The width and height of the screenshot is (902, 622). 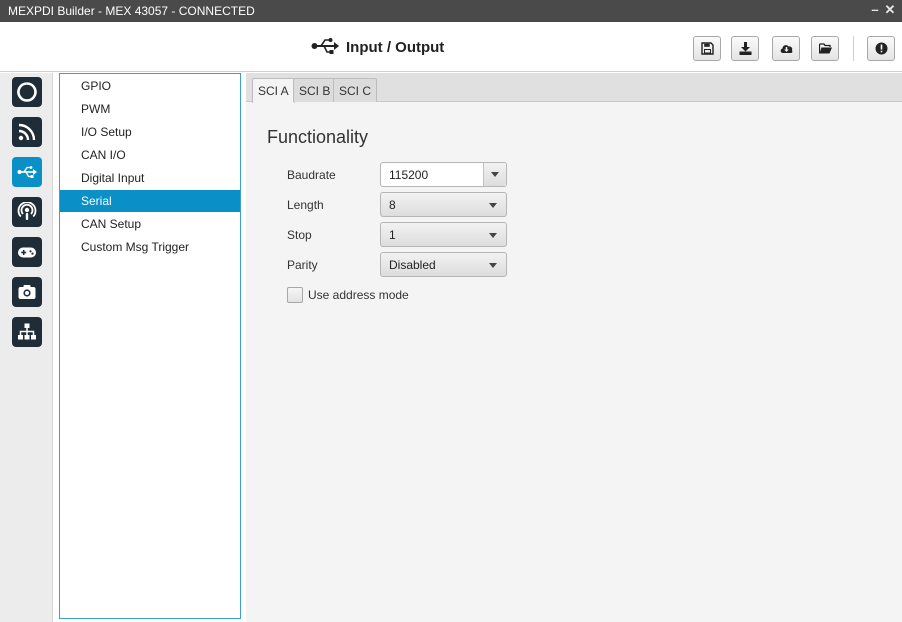 I want to click on floppy-icon, so click(x=707, y=48).